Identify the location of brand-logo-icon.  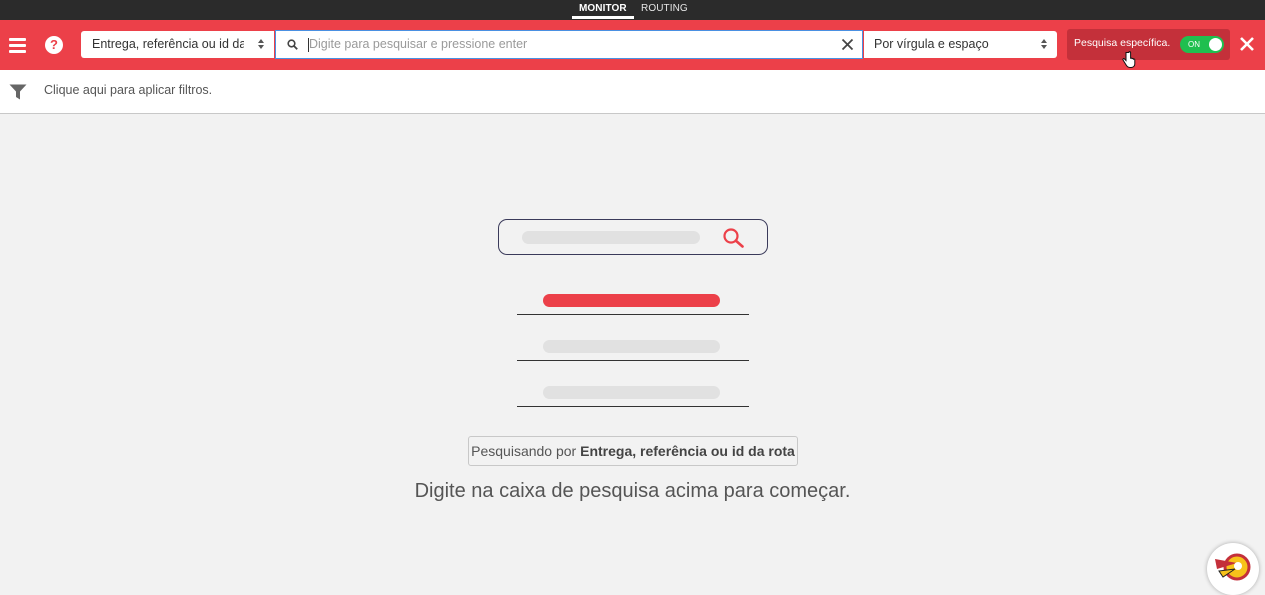
(1233, 569).